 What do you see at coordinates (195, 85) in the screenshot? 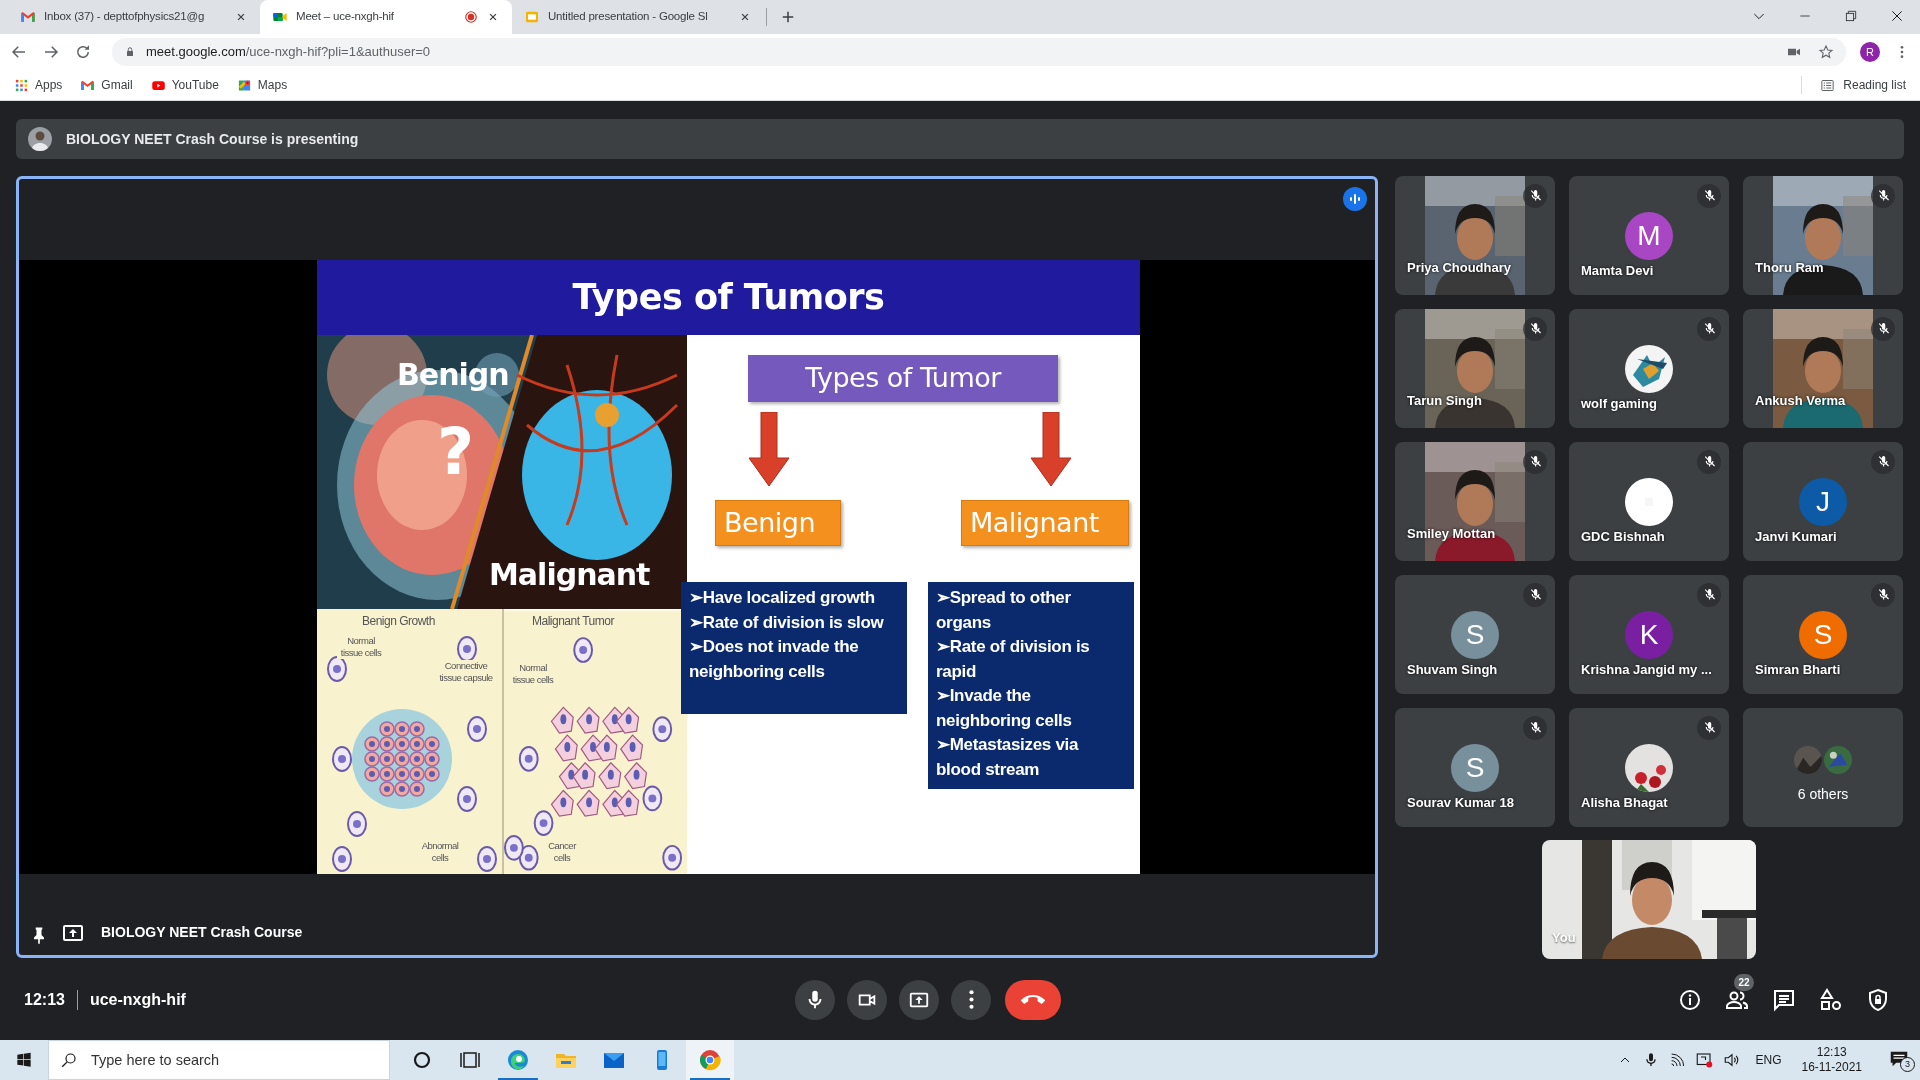
I see `bookmark-link: YouTube` at bounding box center [195, 85].